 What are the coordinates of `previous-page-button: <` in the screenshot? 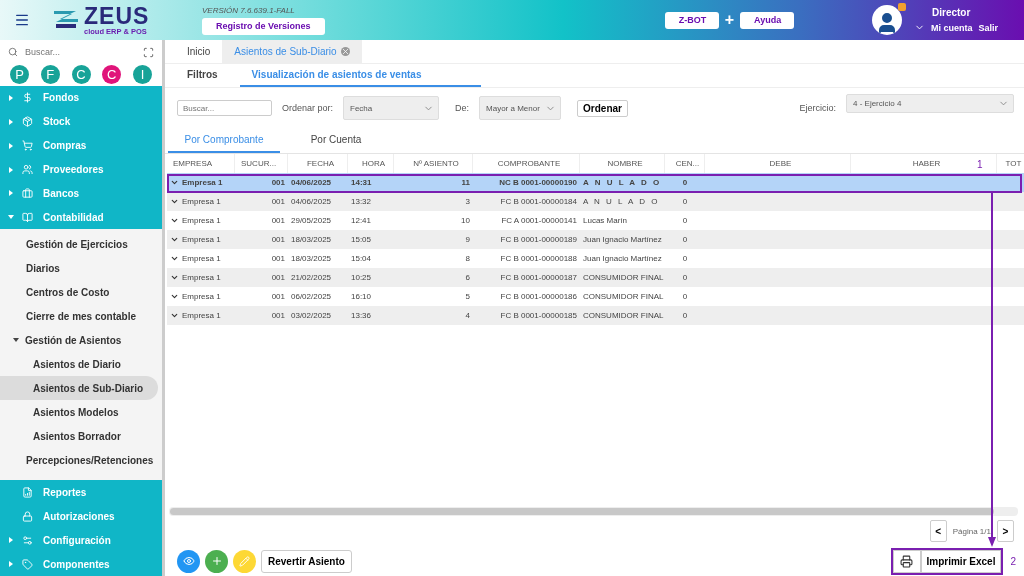 It's located at (938, 531).